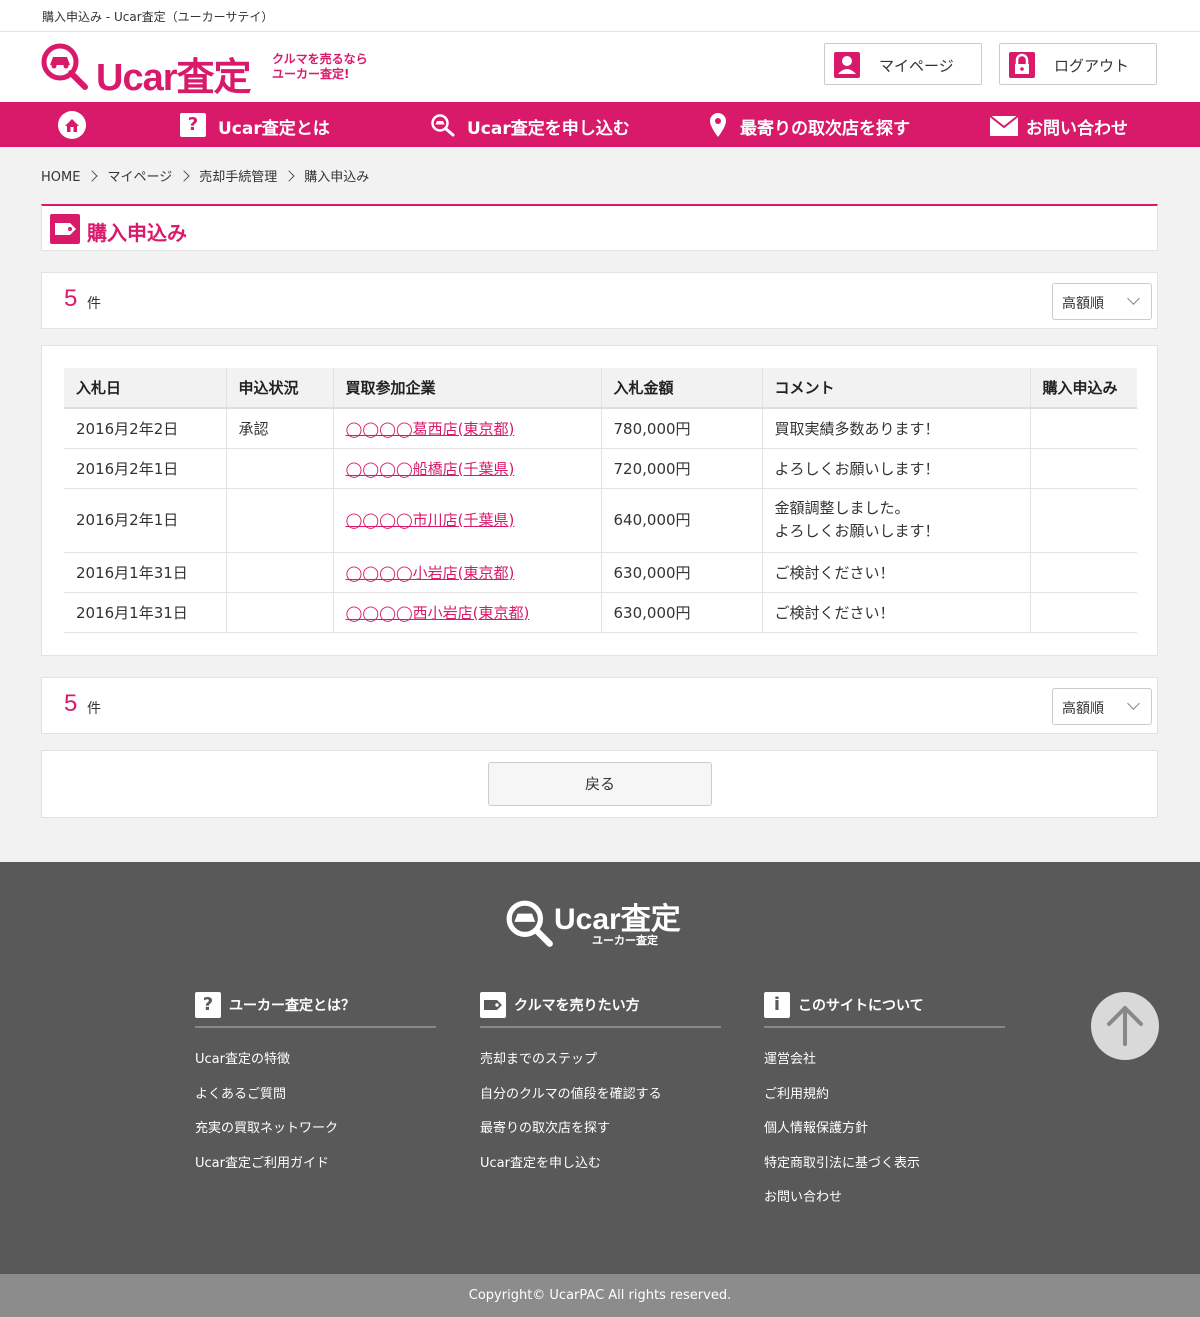 The image size is (1200, 1317). I want to click on nav-apply: Ucar査定を申し込む, so click(540, 124).